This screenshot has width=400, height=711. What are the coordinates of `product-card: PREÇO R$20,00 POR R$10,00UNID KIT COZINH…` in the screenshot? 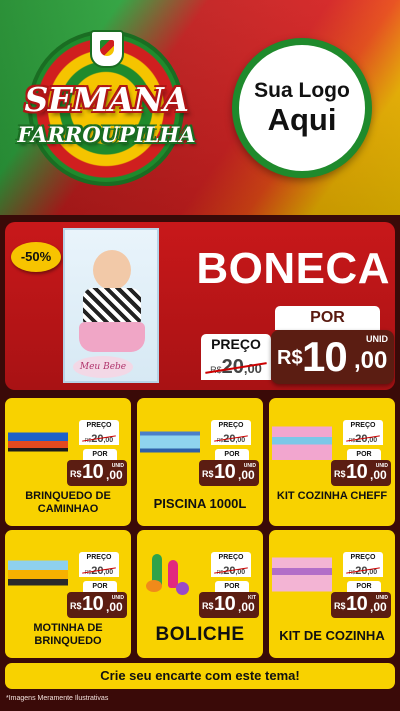 It's located at (332, 462).